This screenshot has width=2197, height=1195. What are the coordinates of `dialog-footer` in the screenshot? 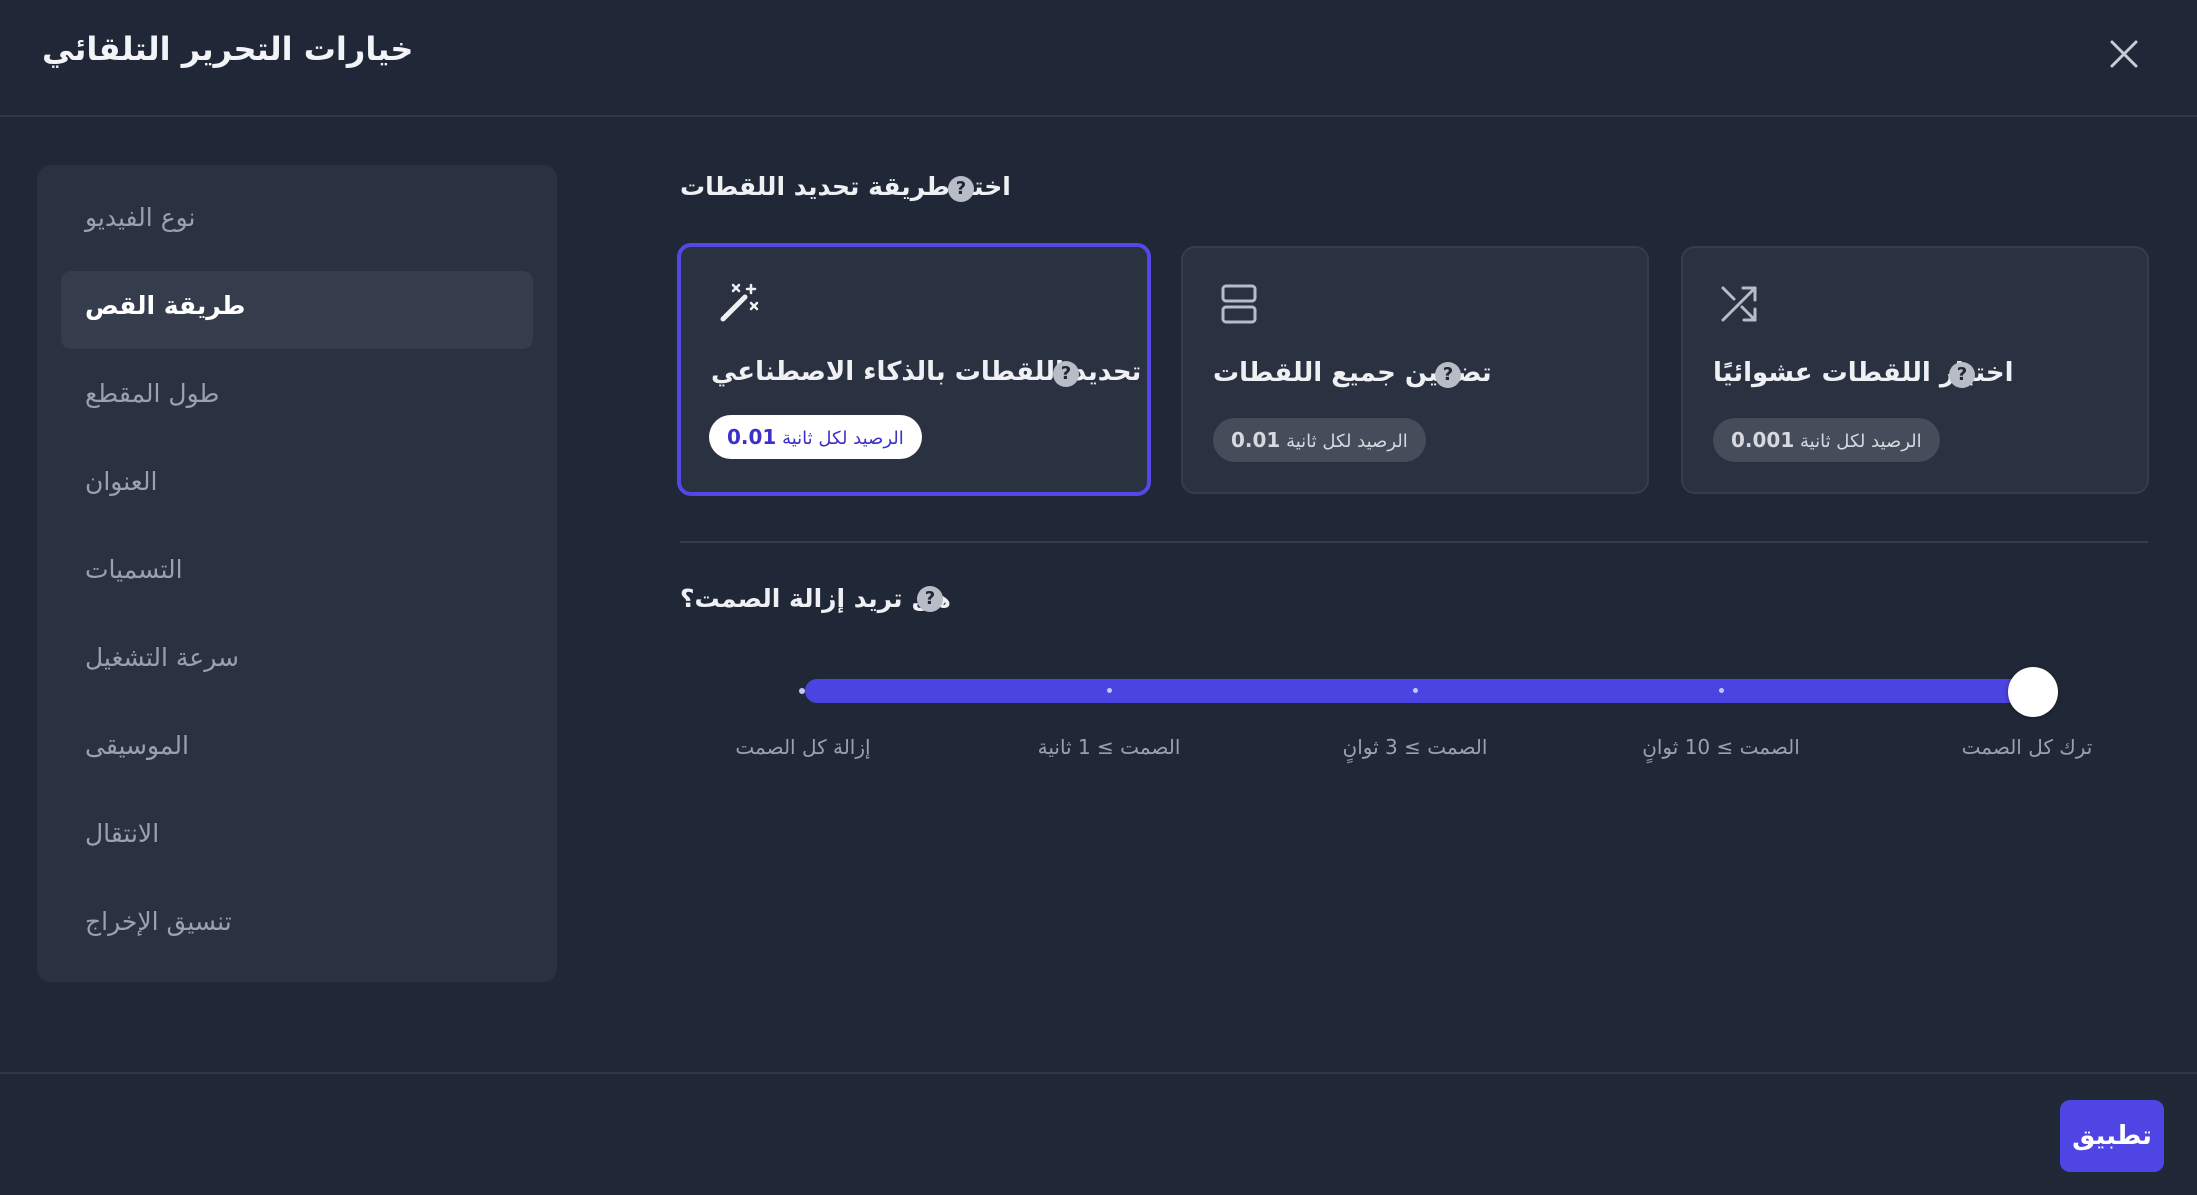 It's located at (1098, 1133).